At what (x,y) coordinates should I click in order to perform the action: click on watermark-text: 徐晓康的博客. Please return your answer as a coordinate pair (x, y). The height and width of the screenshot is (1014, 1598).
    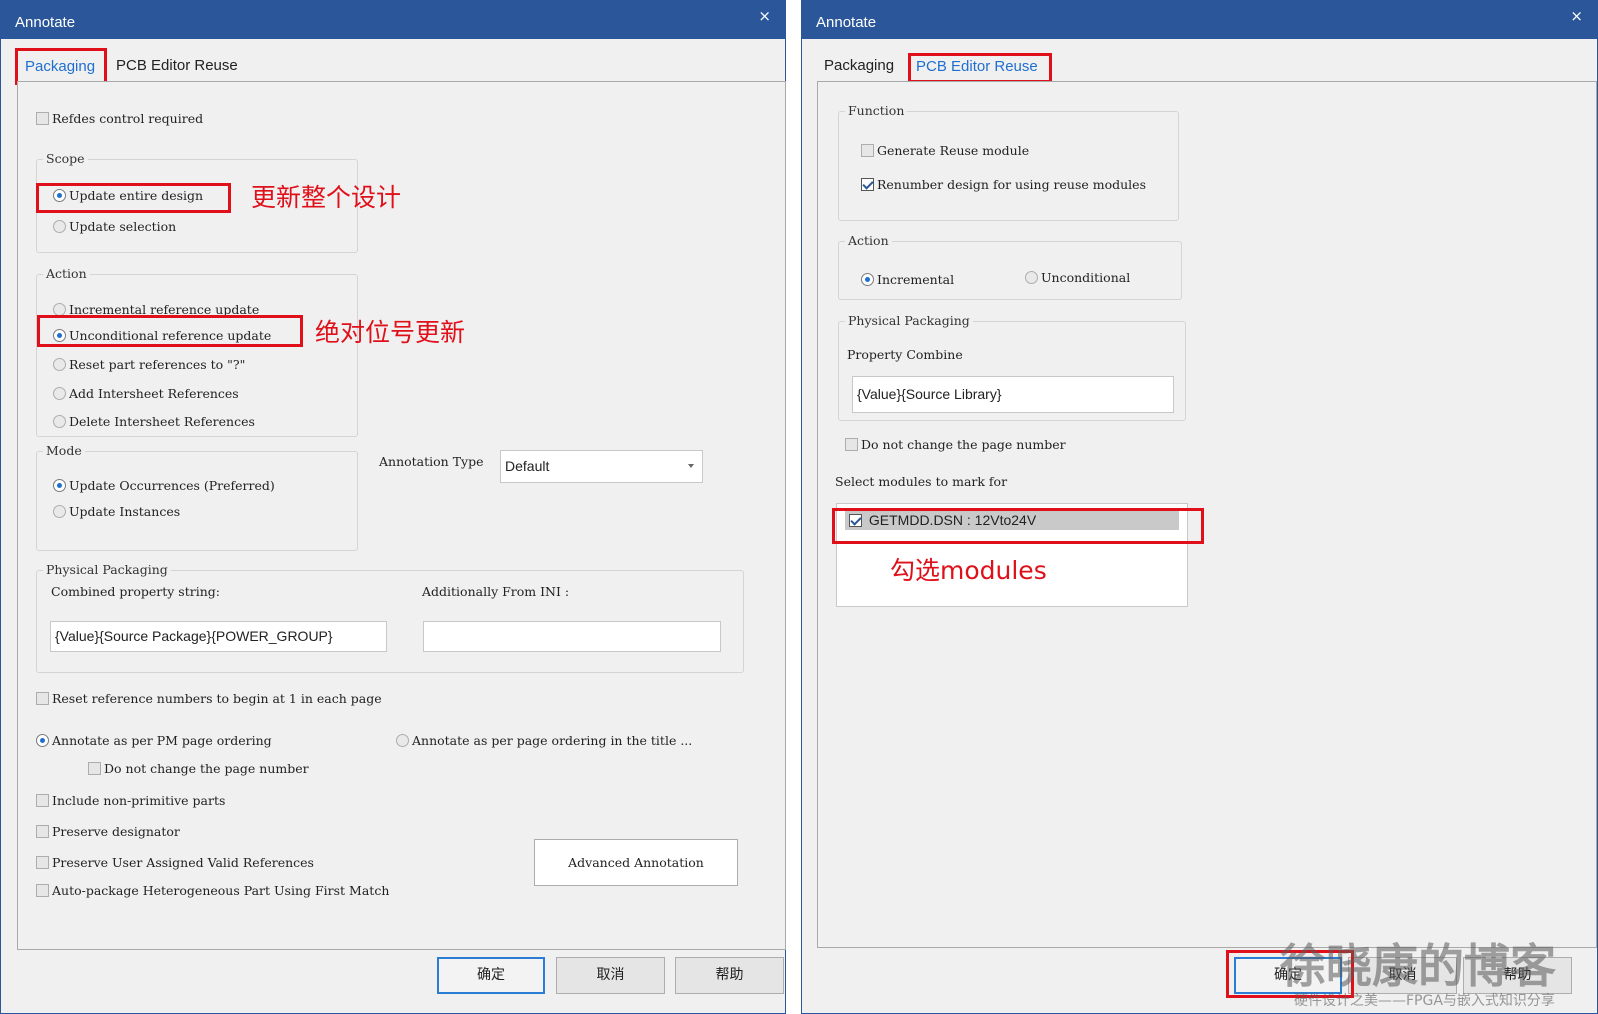
    Looking at the image, I should click on (1418, 966).